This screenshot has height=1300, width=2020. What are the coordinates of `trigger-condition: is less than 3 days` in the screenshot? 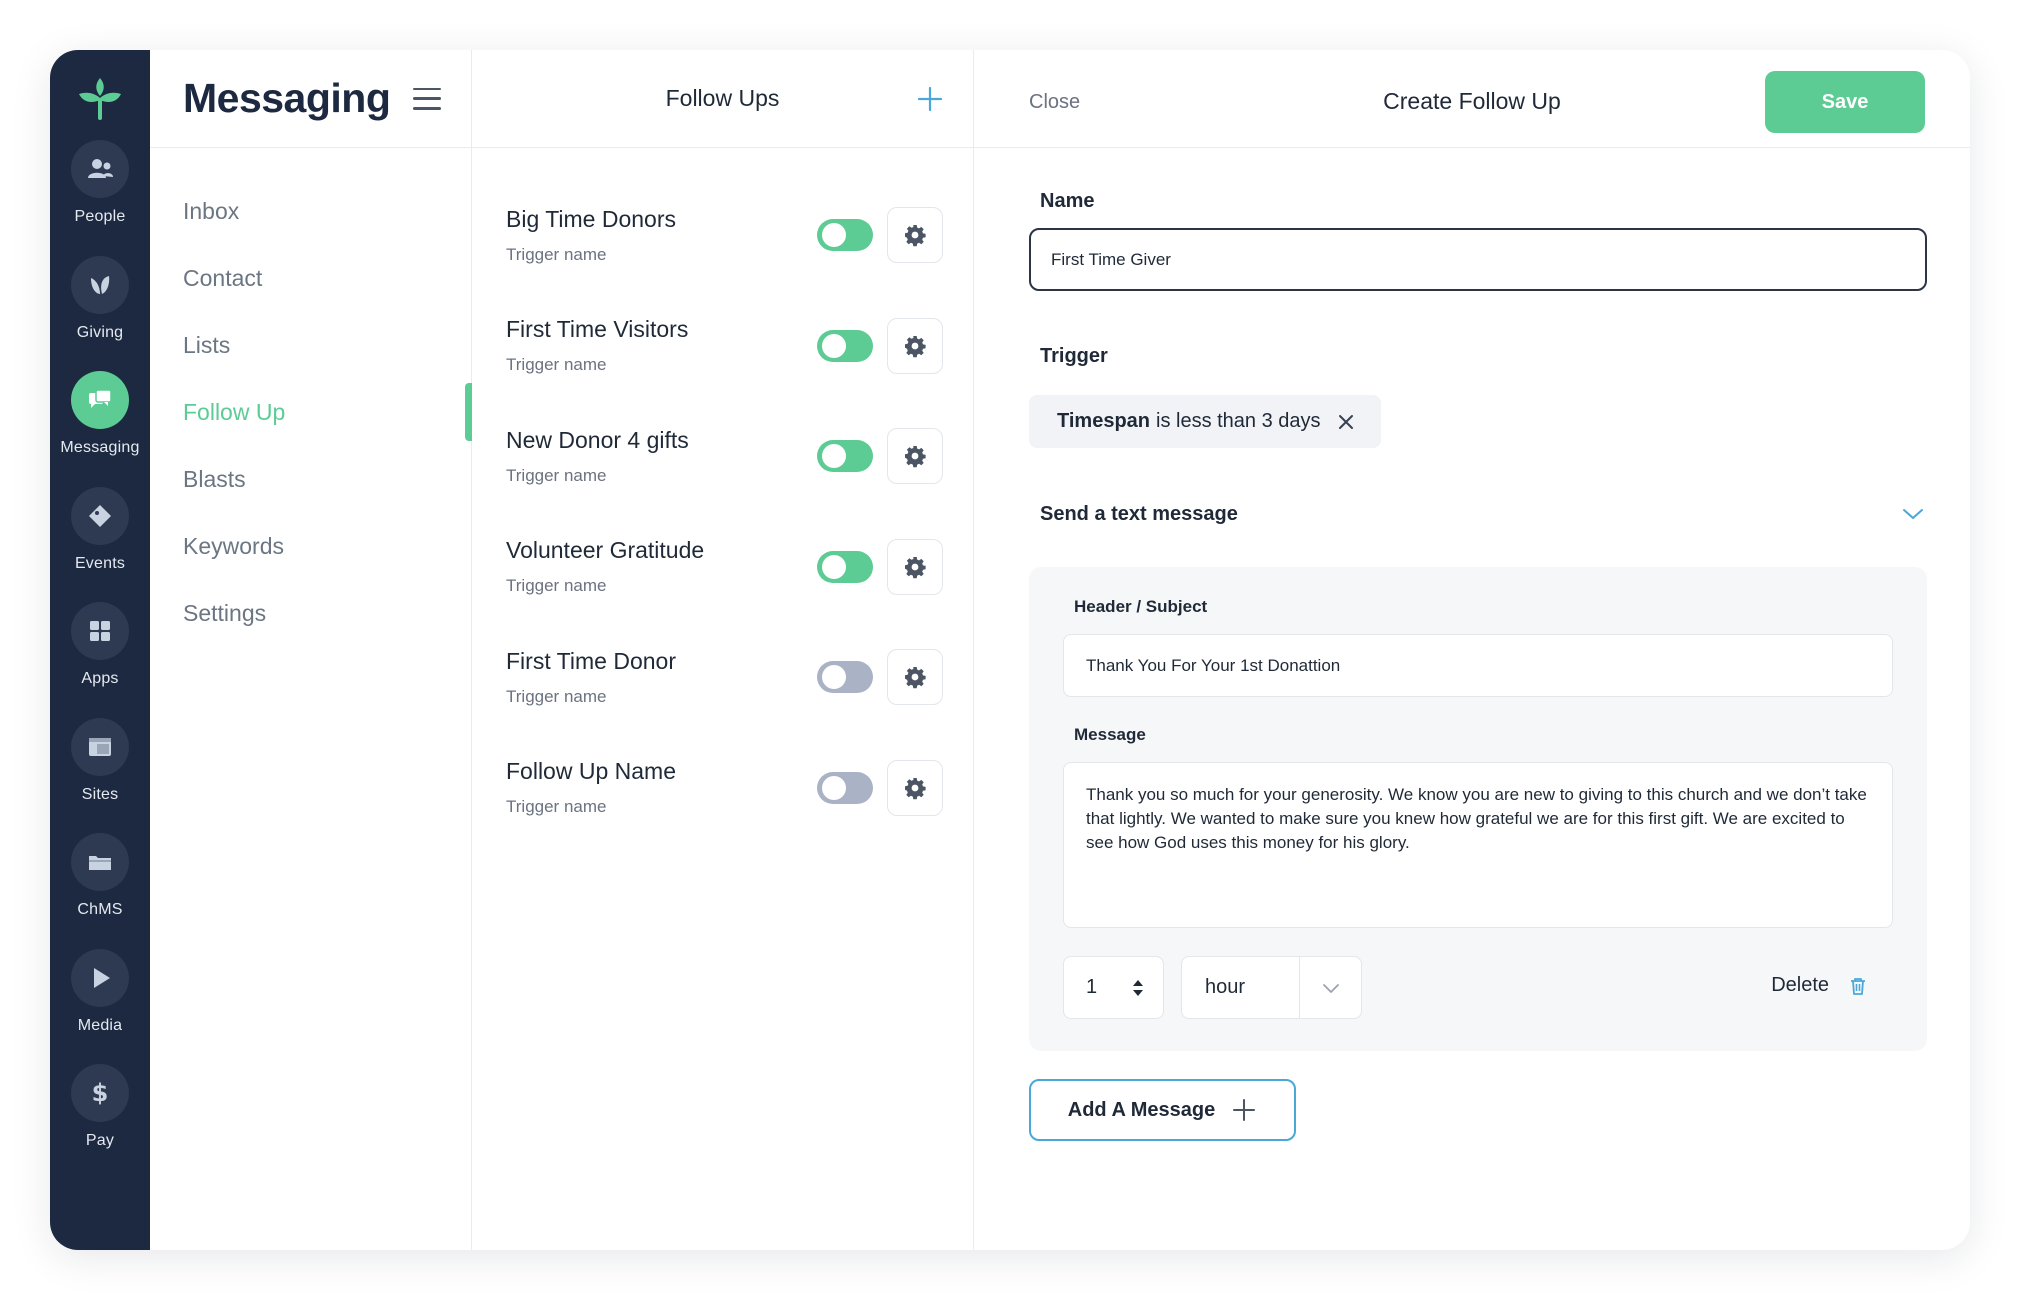 It's located at (1238, 421).